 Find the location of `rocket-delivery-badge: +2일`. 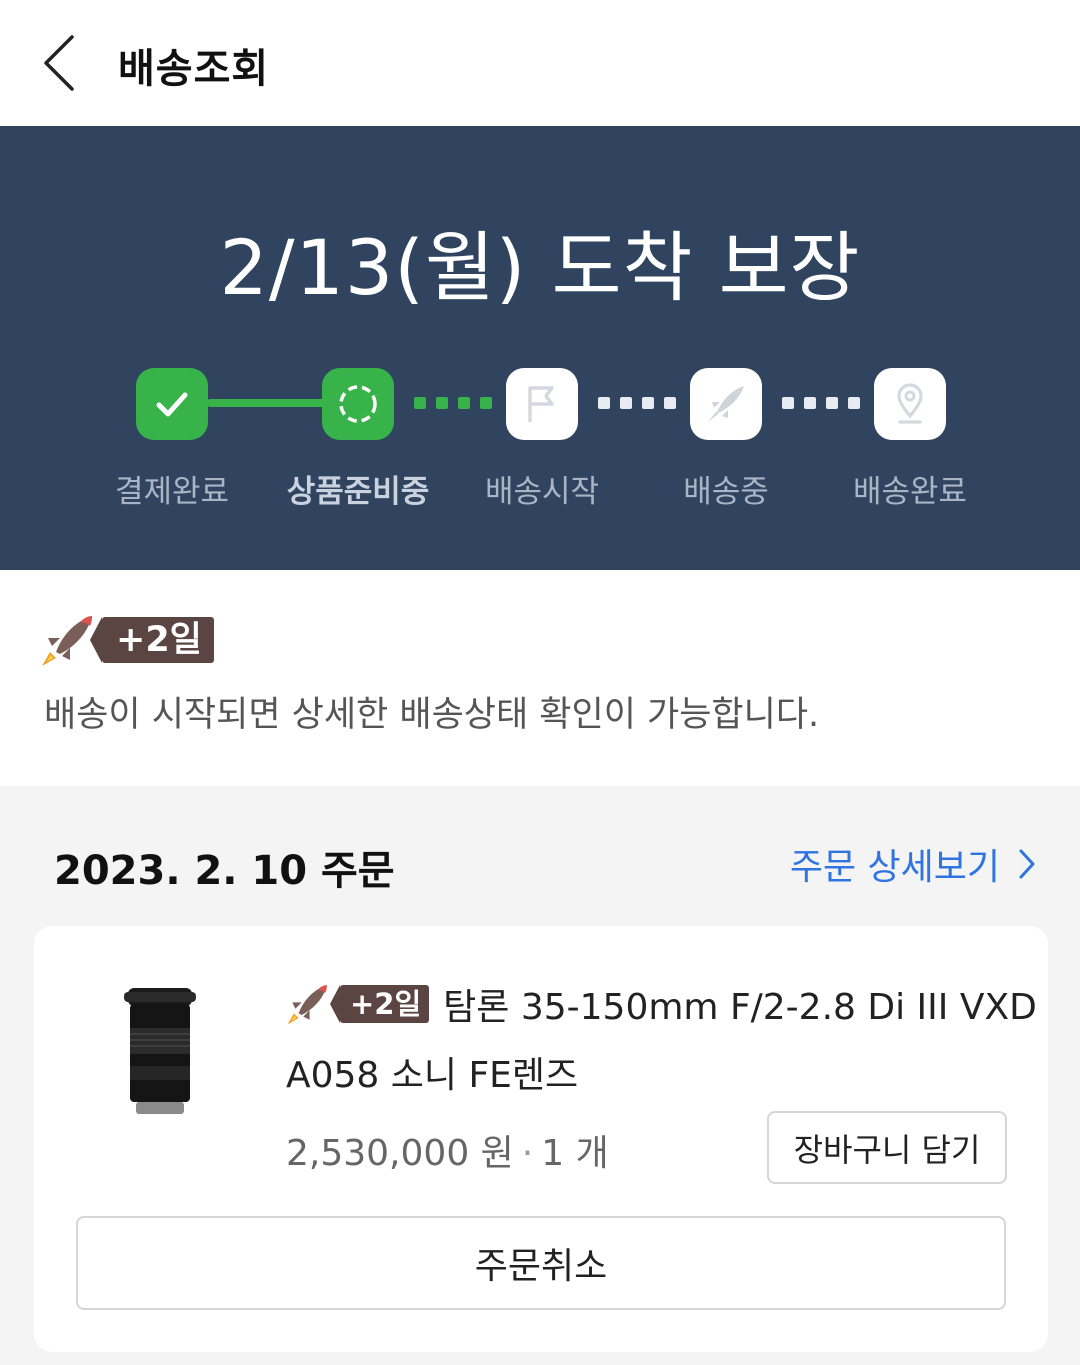

rocket-delivery-badge: +2일 is located at coordinates (127, 640).